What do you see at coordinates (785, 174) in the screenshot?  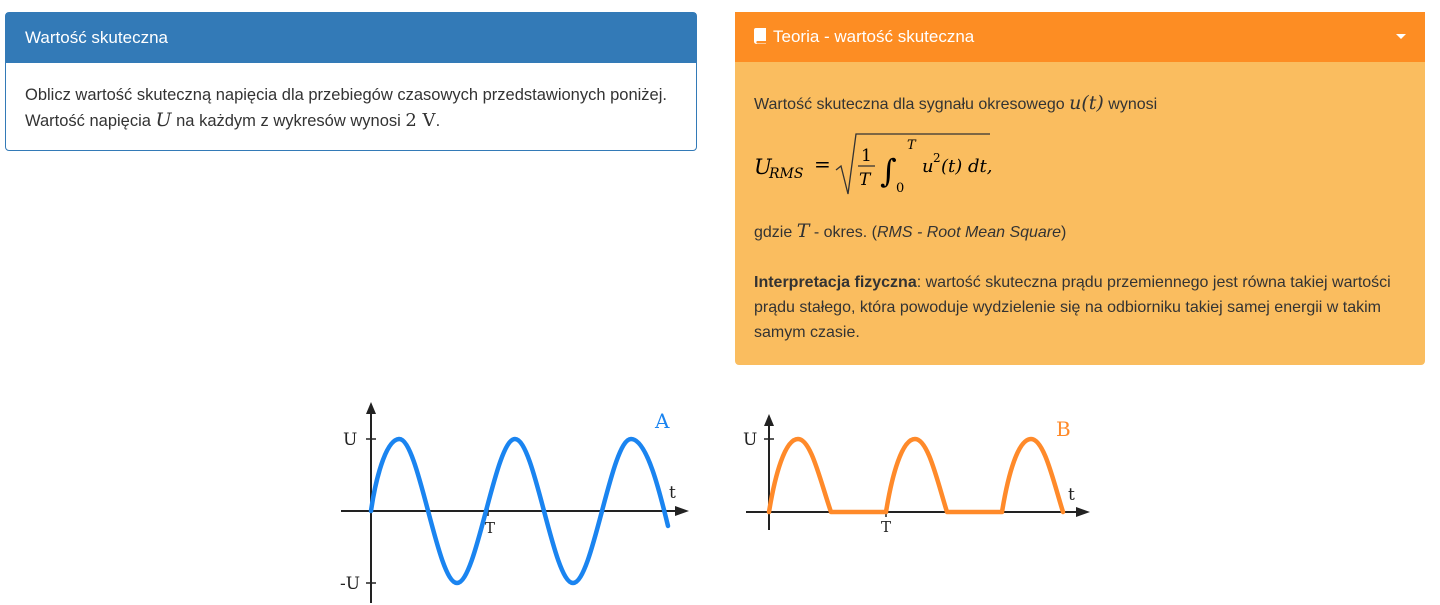 I see `formula-lhs-sub: RMS` at bounding box center [785, 174].